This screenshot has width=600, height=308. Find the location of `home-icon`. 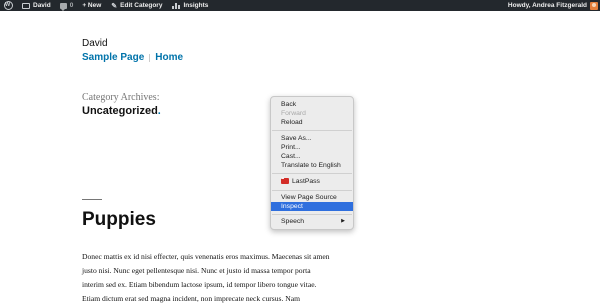

home-icon is located at coordinates (26, 5).